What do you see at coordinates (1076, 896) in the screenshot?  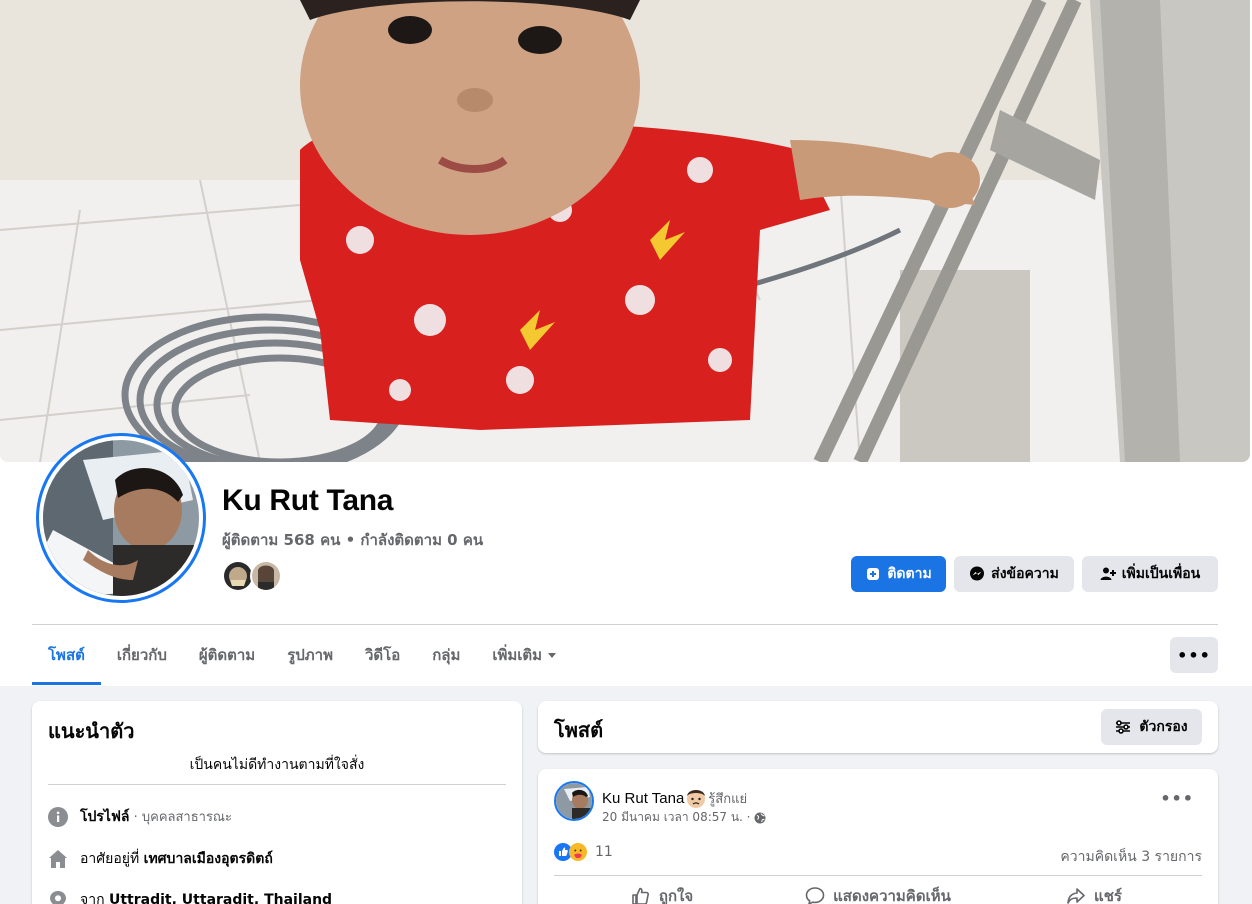 I see `share-arrow-icon` at bounding box center [1076, 896].